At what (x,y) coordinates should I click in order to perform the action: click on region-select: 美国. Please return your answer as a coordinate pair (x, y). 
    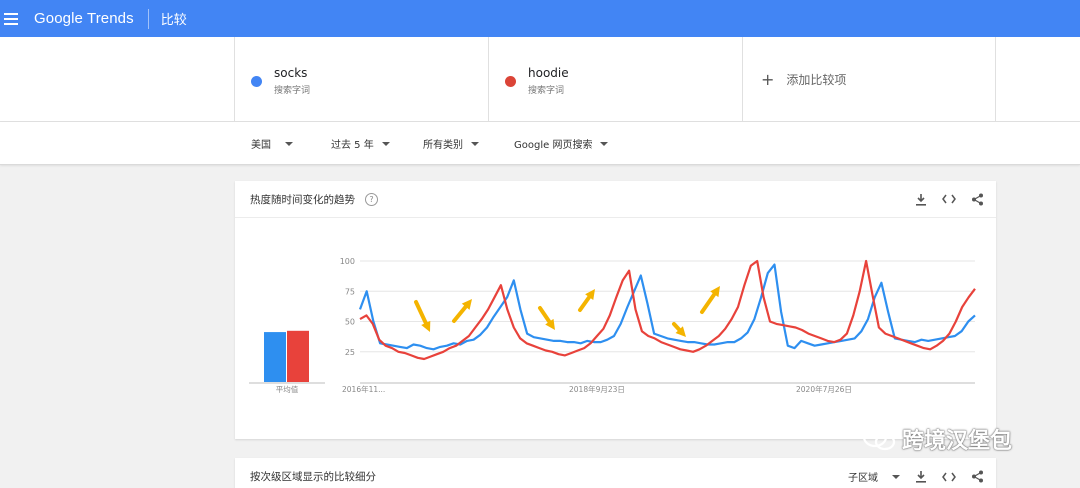
    Looking at the image, I should click on (272, 143).